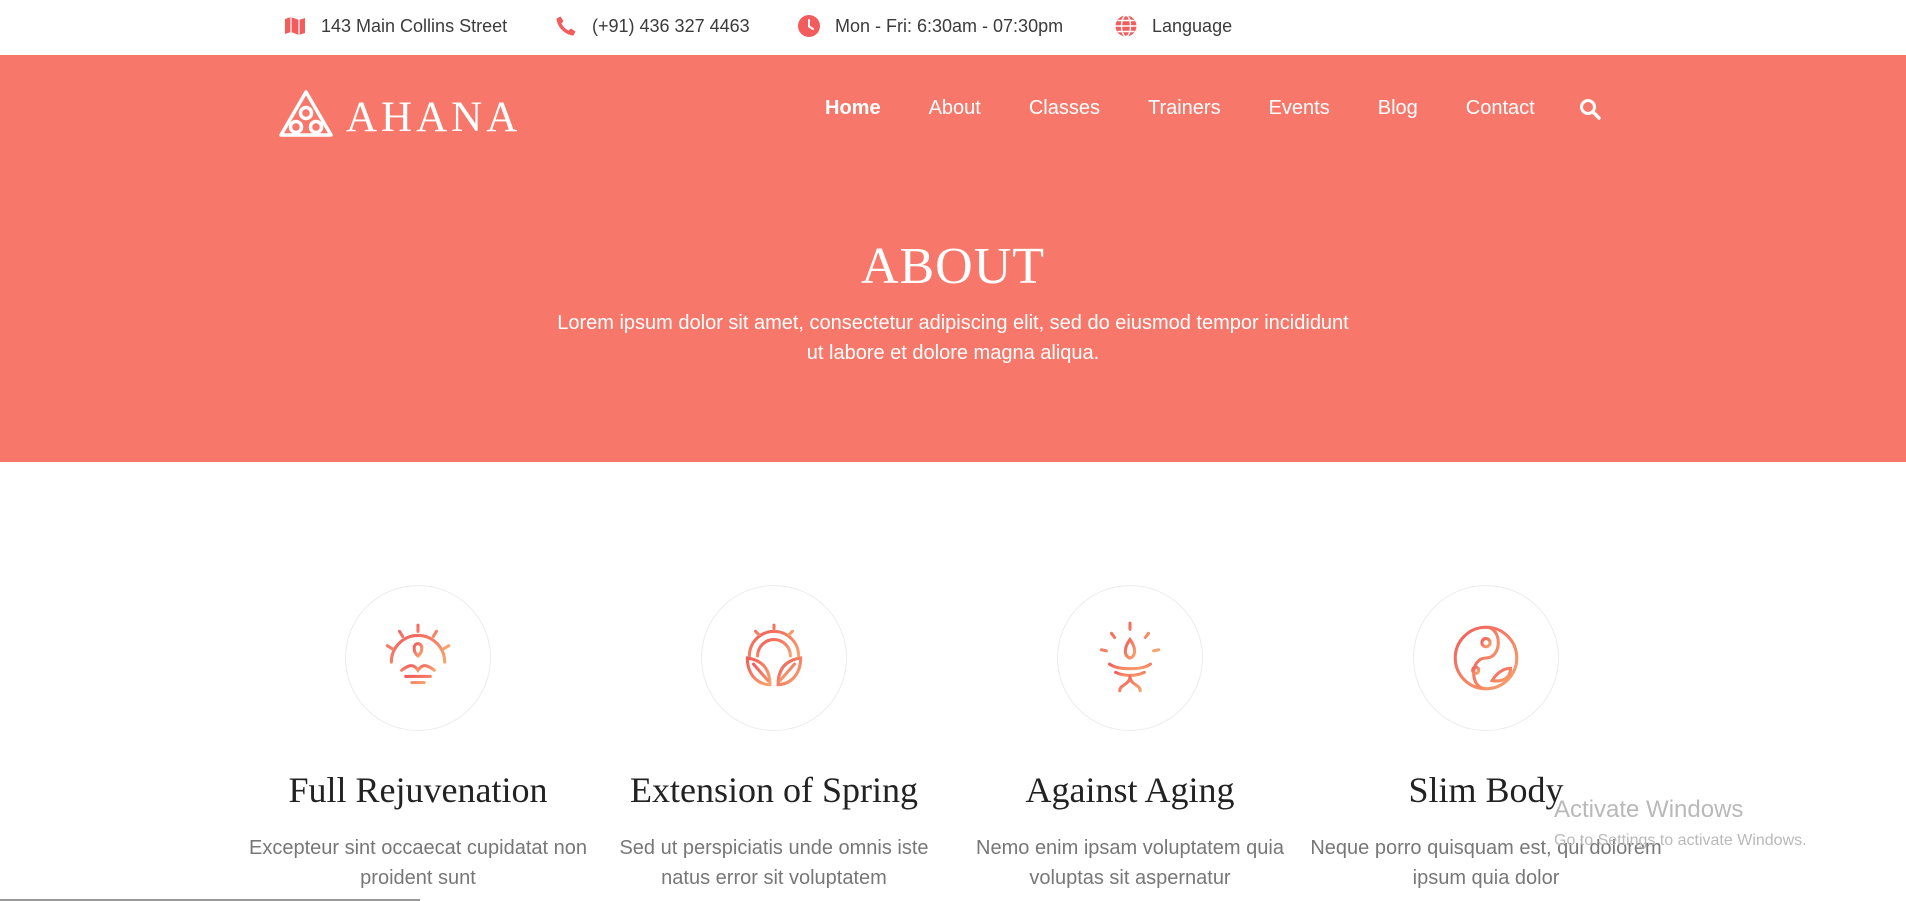 The height and width of the screenshot is (901, 1906). I want to click on sun-leaf-icon, so click(774, 655).